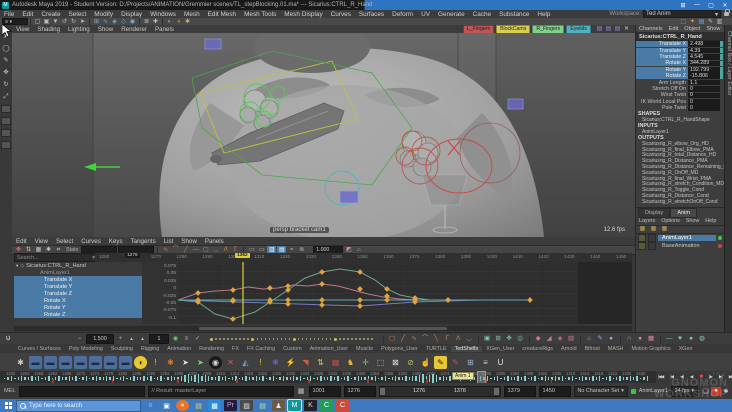 Image resolution: width=732 pixels, height=412 pixels. Describe the element at coordinates (543, 14) in the screenshot. I see `menu-help: Help` at that location.